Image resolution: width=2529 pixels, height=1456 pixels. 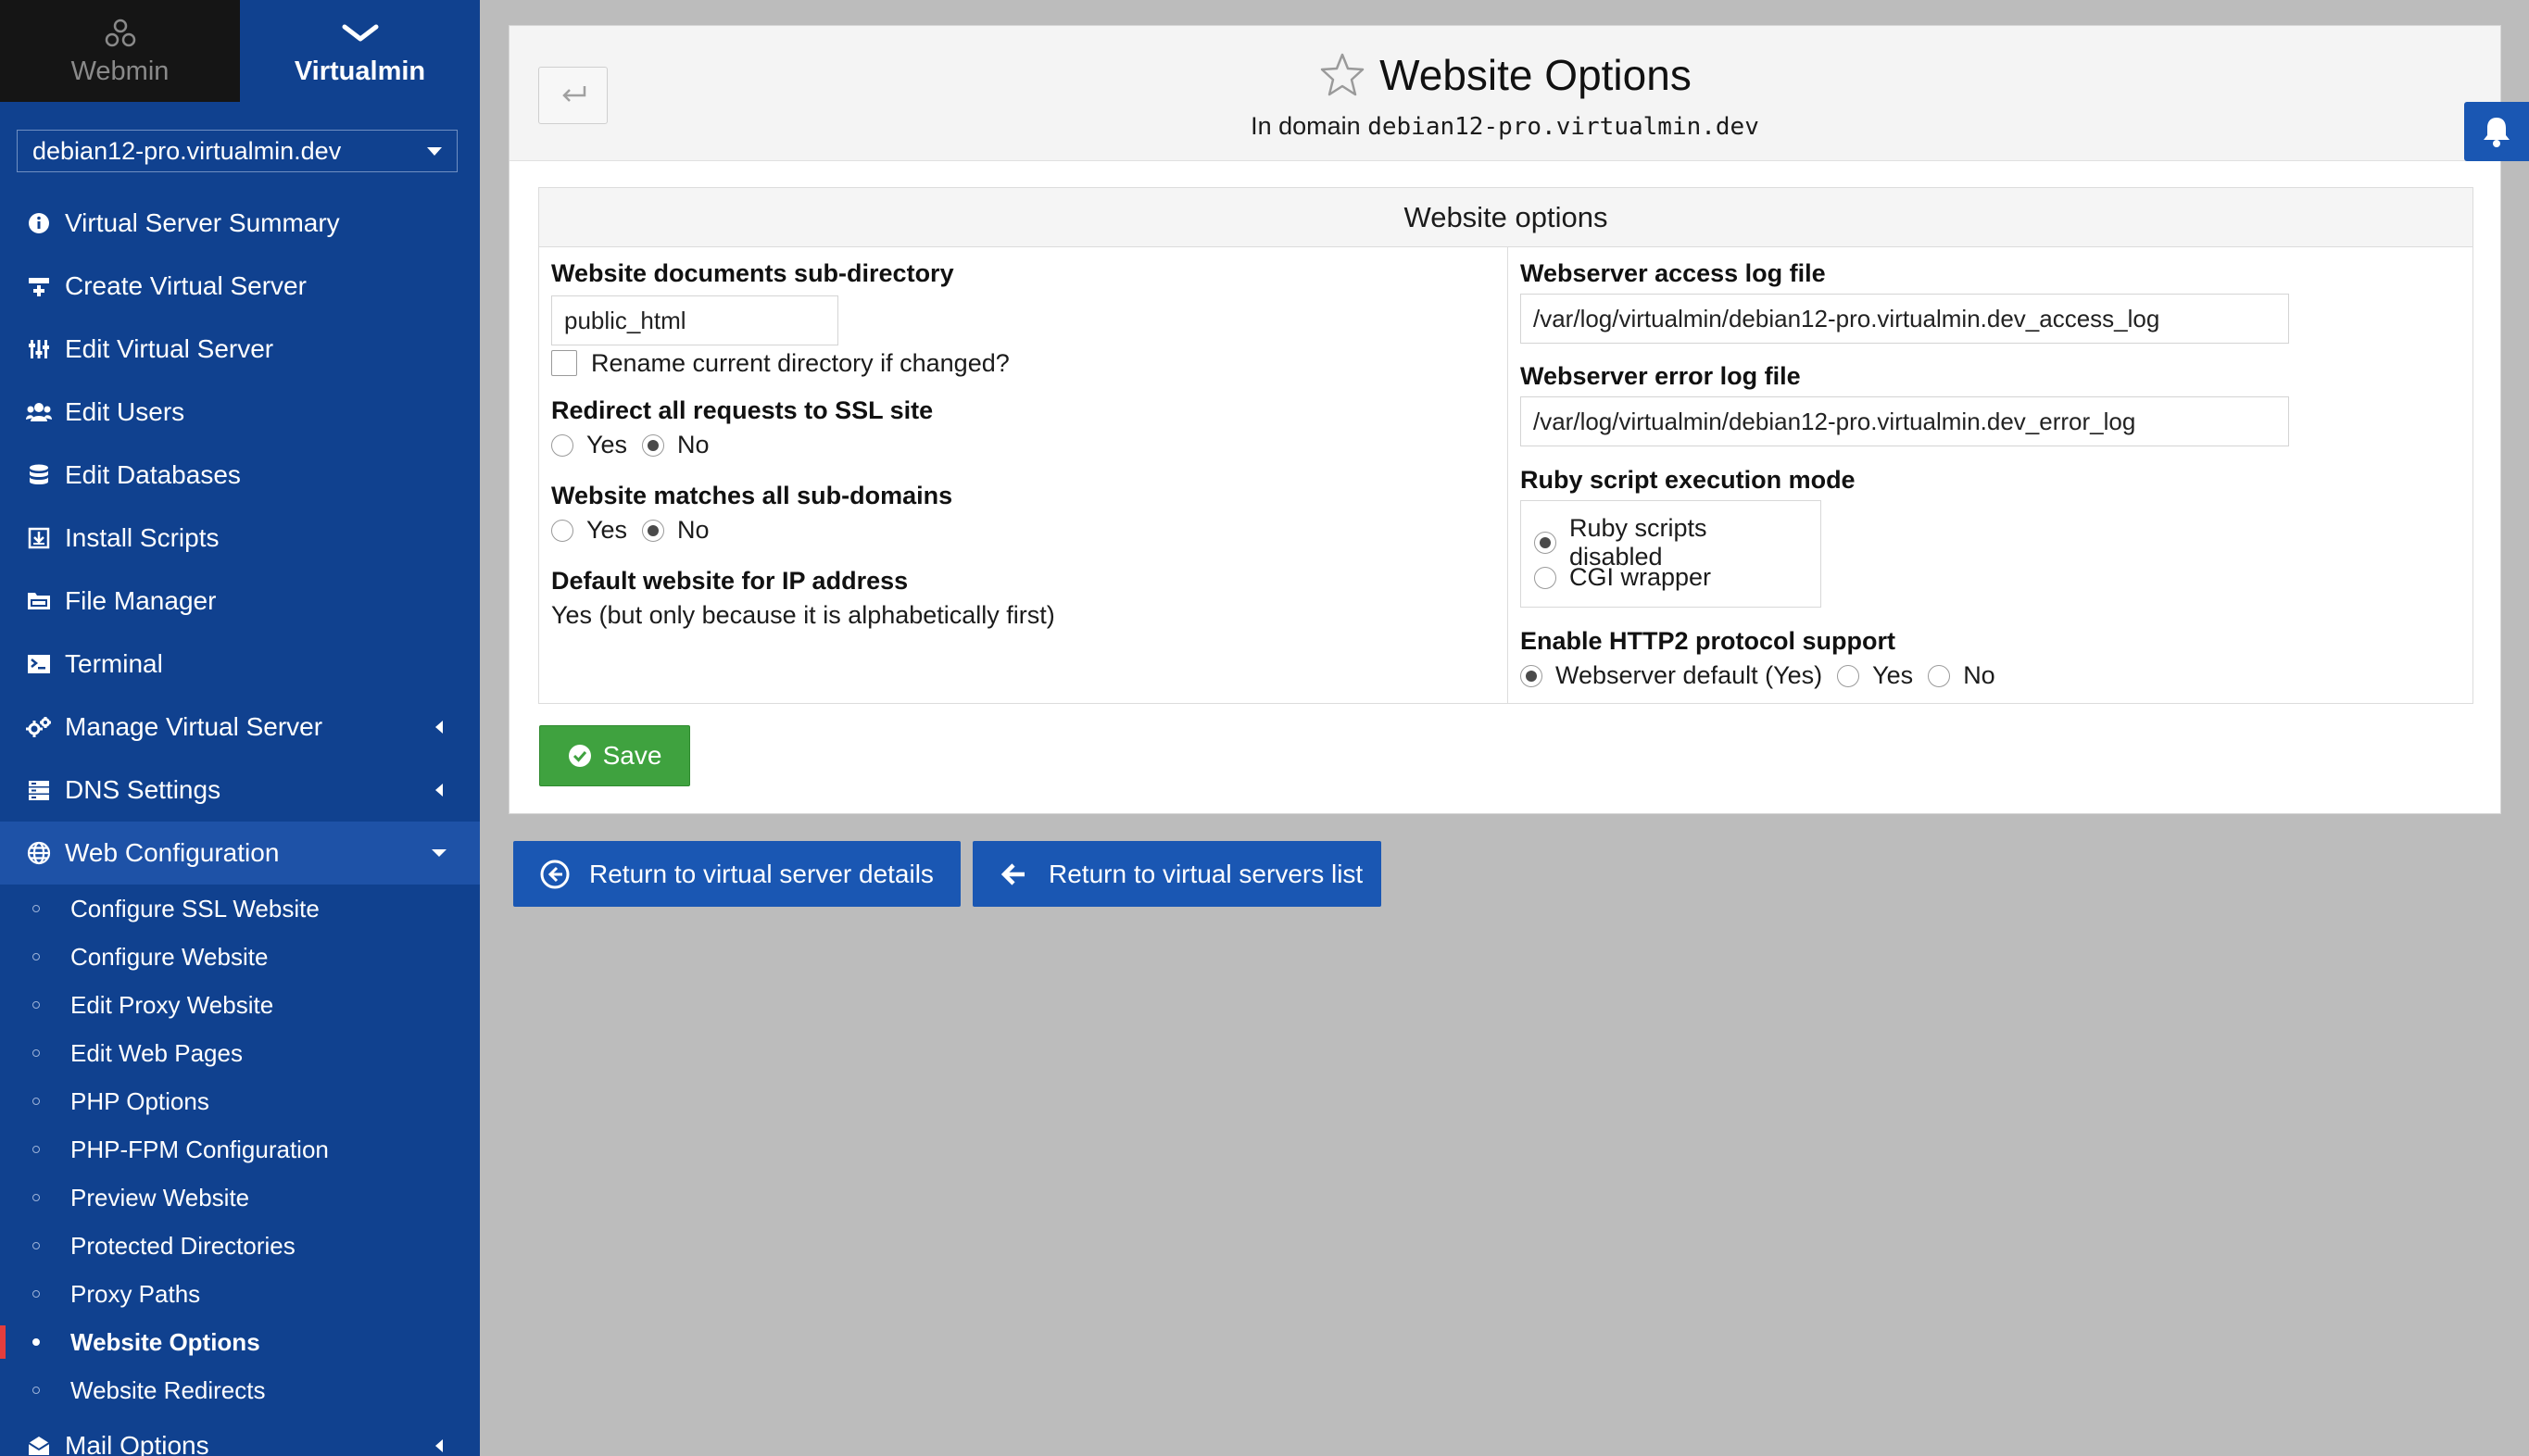 I want to click on product-switcher: Webmin Virtualmin, so click(x=240, y=51).